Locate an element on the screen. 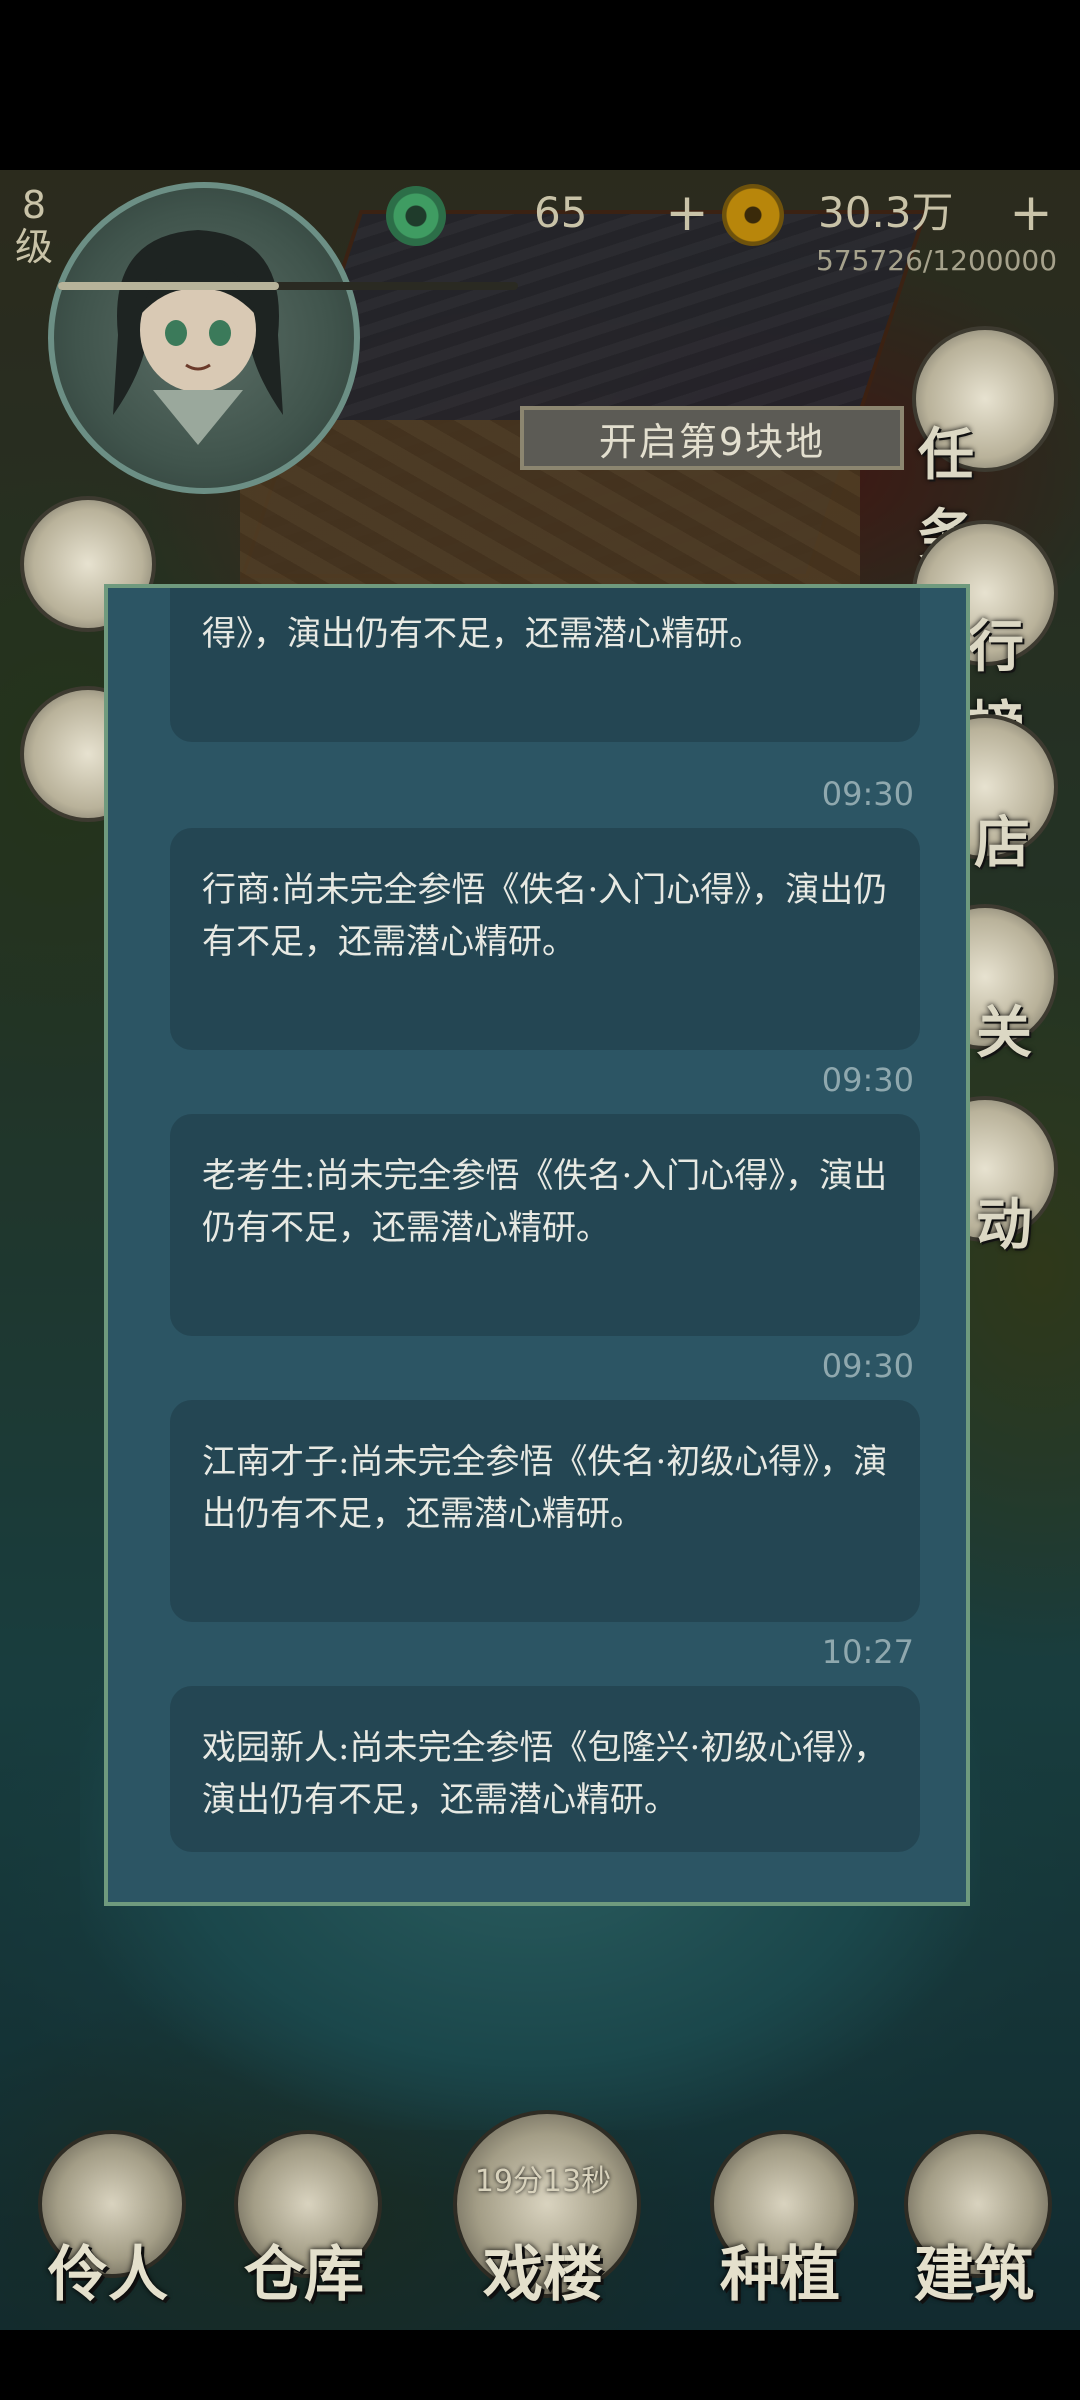  message-text: 行商:尚未完全参悟《佚名·入门心得》，演出仍有不足，还需潜心精研。 is located at coordinates (545, 916).